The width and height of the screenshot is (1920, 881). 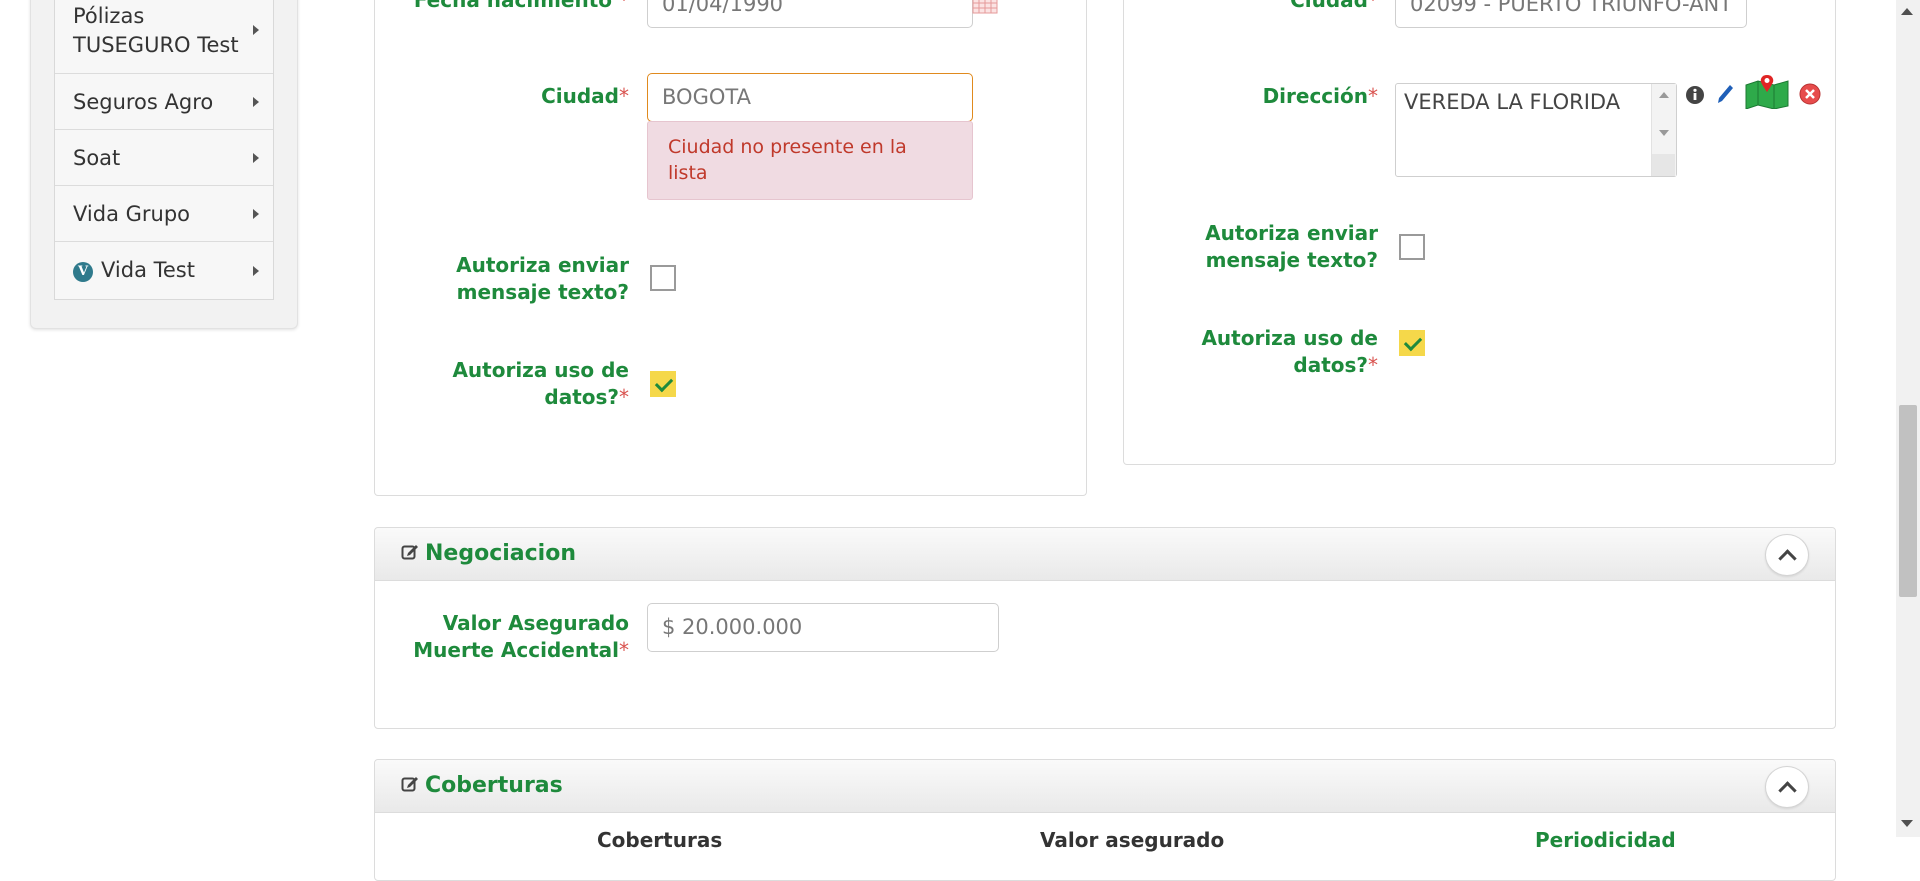 What do you see at coordinates (521, 6) in the screenshot?
I see `birth-date-label: Fecha nacimiento *` at bounding box center [521, 6].